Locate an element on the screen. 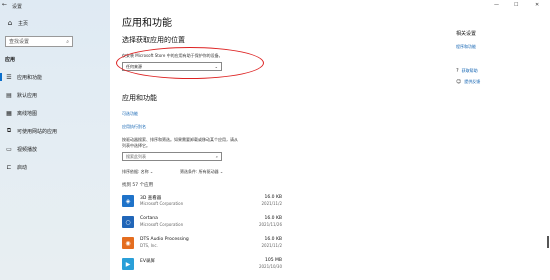 The width and height of the screenshot is (550, 280). get-help-label: 获取帮助 is located at coordinates (469, 70).